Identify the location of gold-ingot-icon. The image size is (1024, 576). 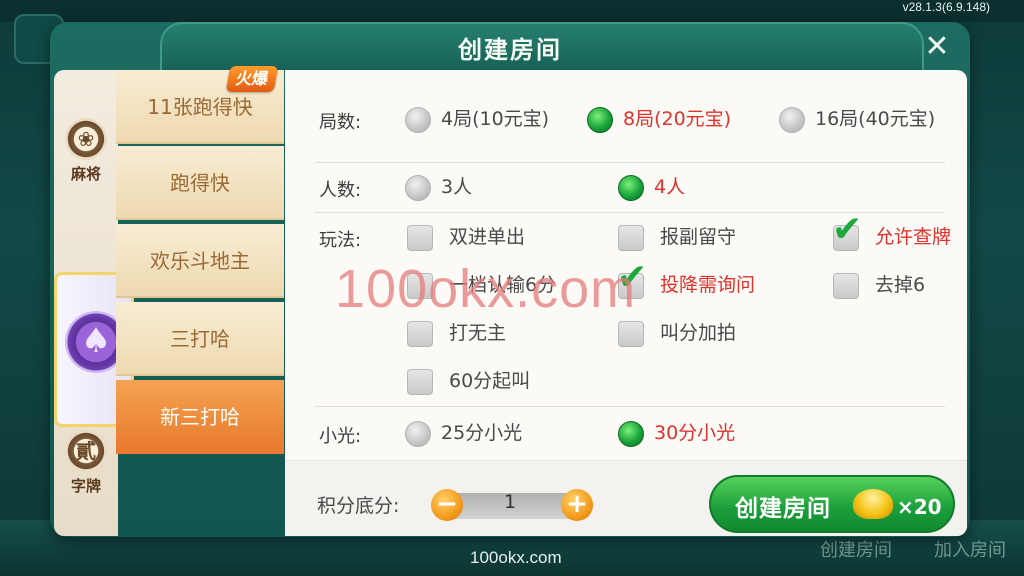
(873, 504).